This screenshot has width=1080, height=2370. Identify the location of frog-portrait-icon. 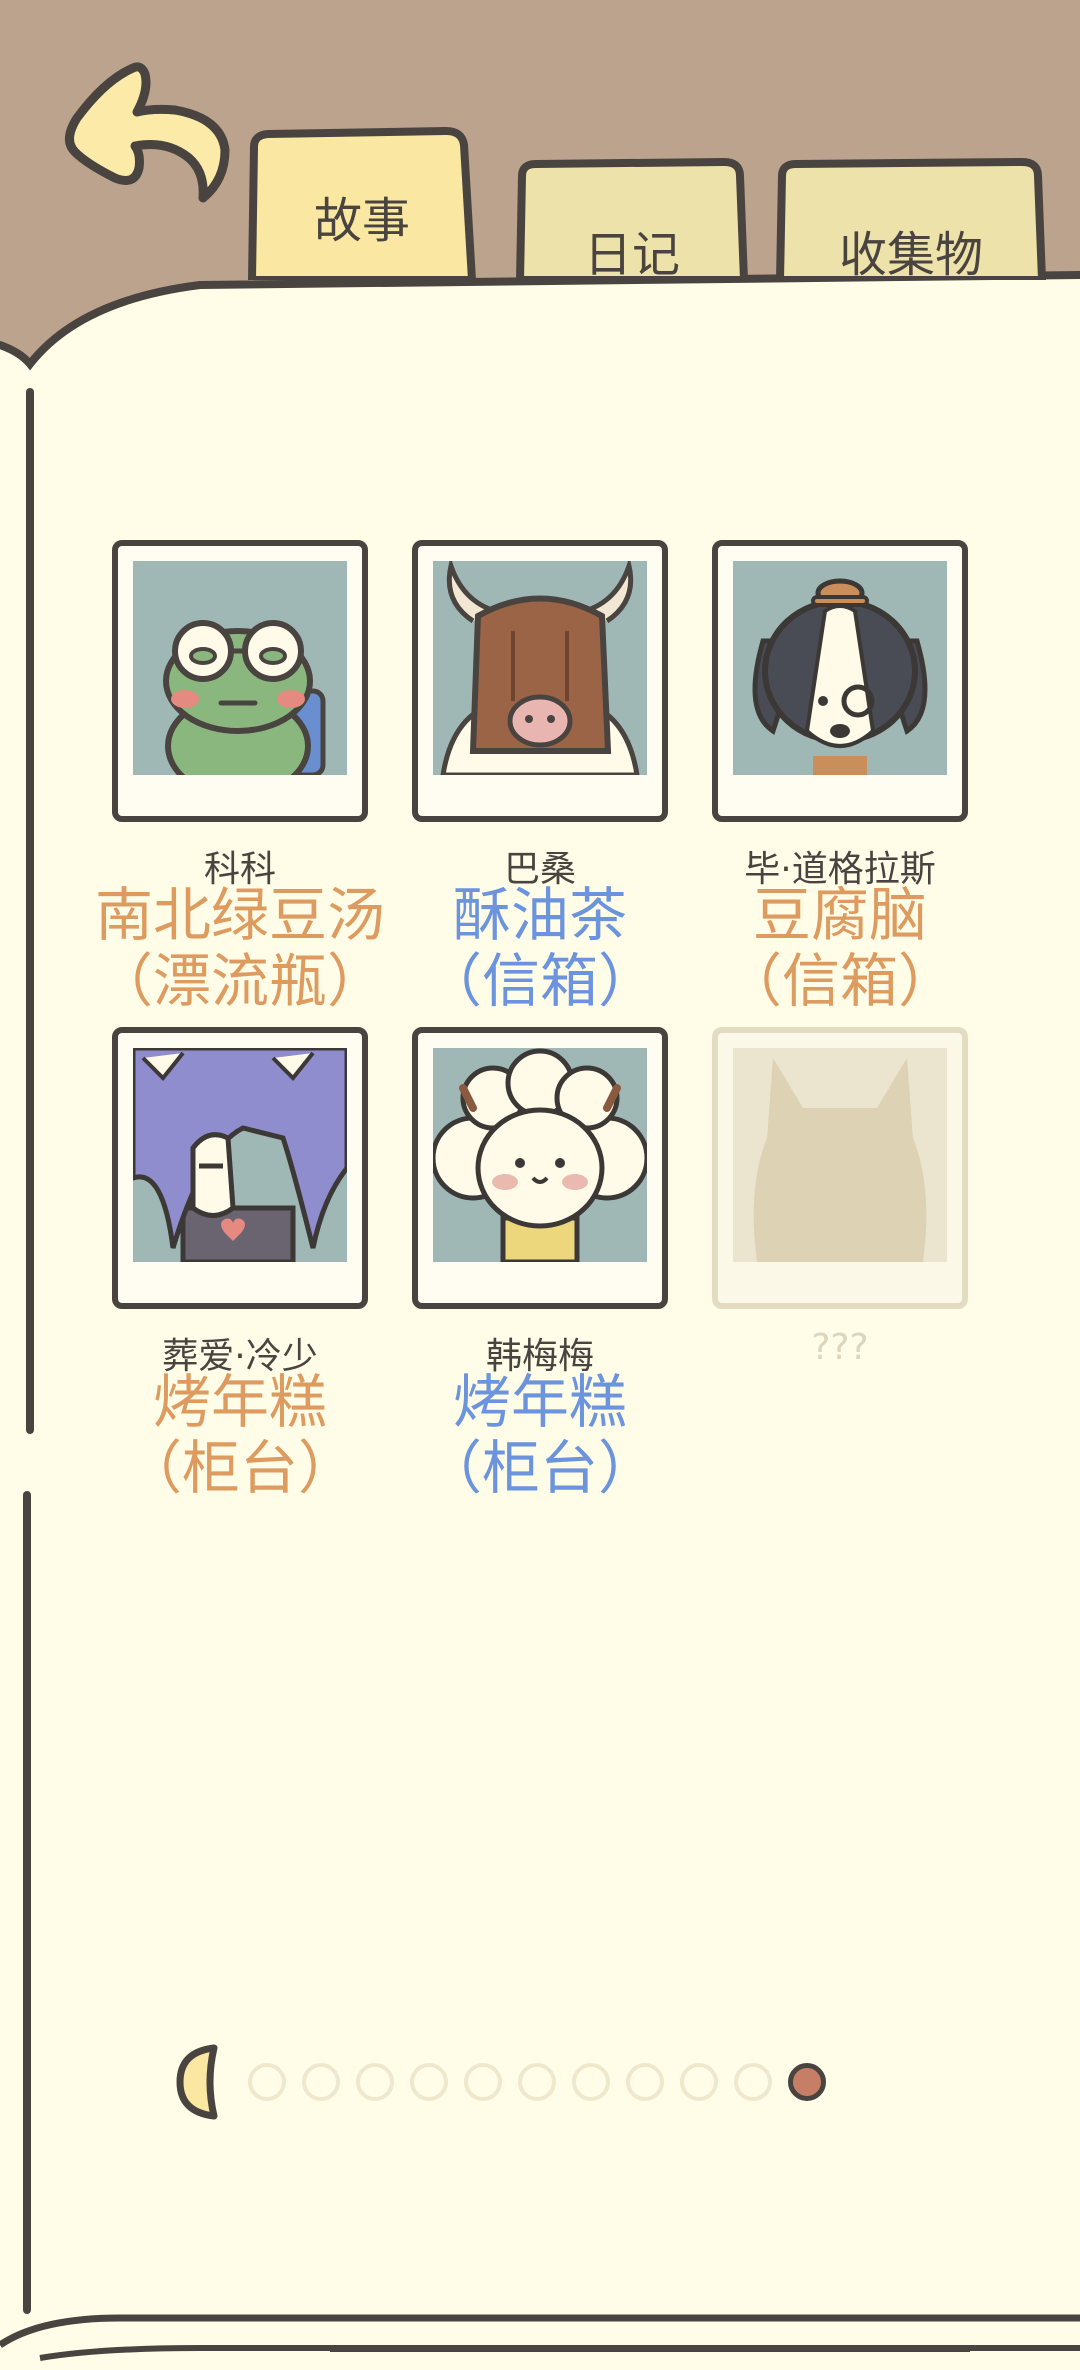
(240, 668).